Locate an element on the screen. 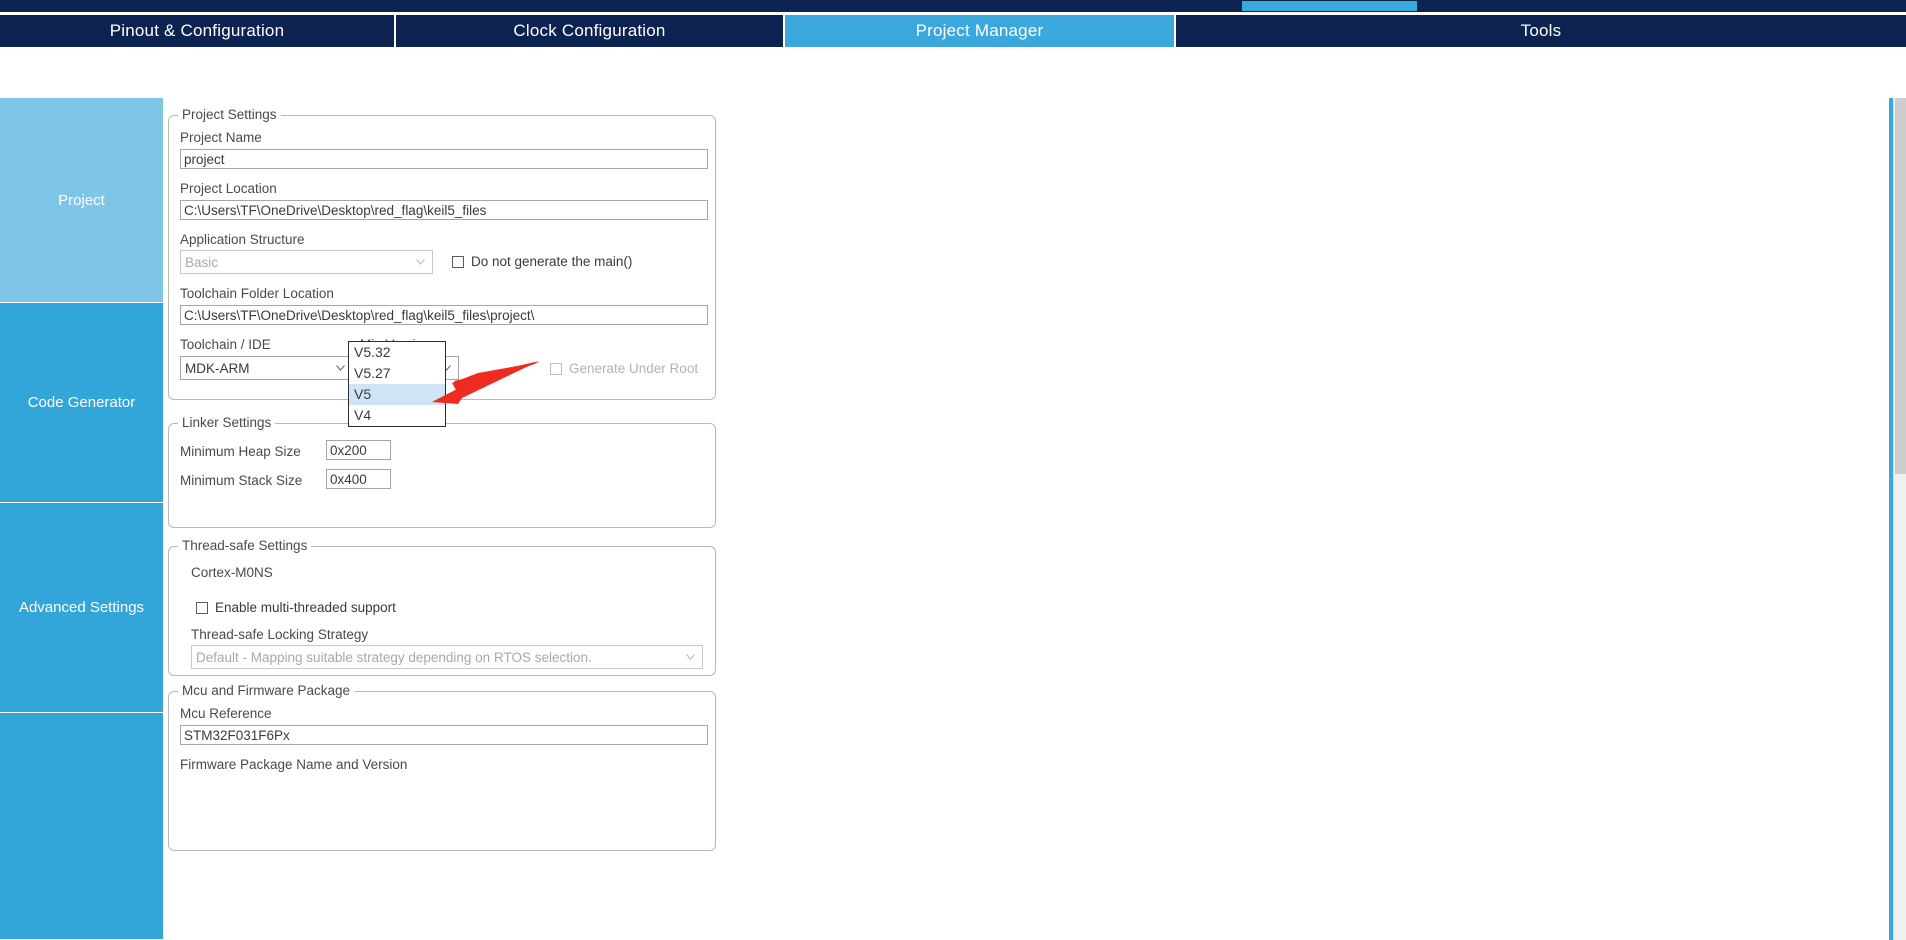  vertical-scrollbar-track is located at coordinates (1899, 519).